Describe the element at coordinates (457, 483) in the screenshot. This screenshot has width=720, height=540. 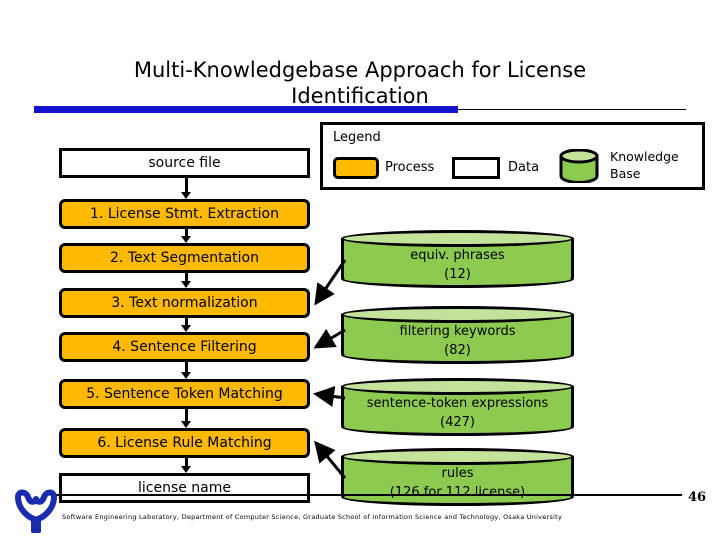
I see `knowledgebase-rules-label: rules (126 for 112 license)` at that location.